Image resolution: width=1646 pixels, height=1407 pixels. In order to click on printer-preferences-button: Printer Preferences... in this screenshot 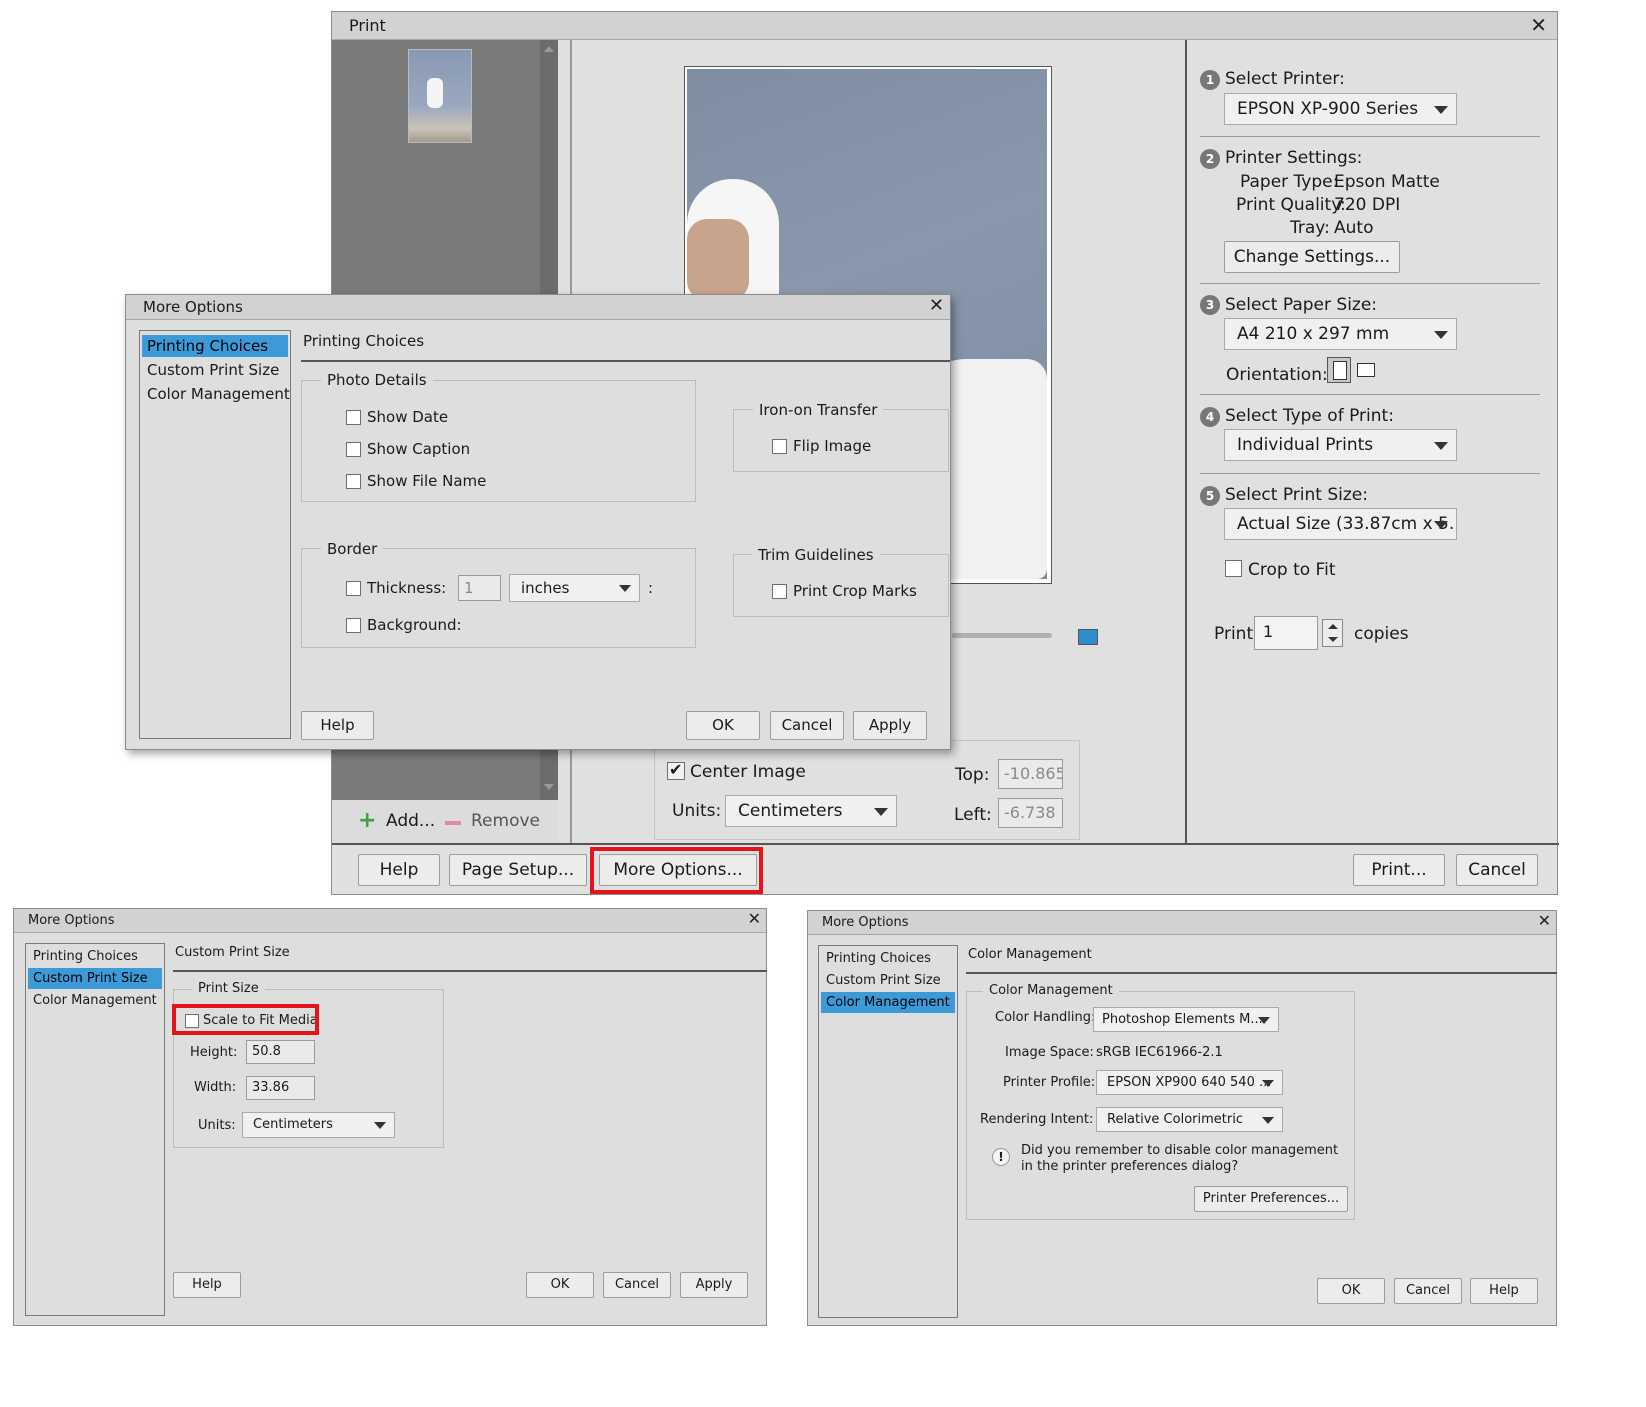, I will do `click(1271, 1199)`.